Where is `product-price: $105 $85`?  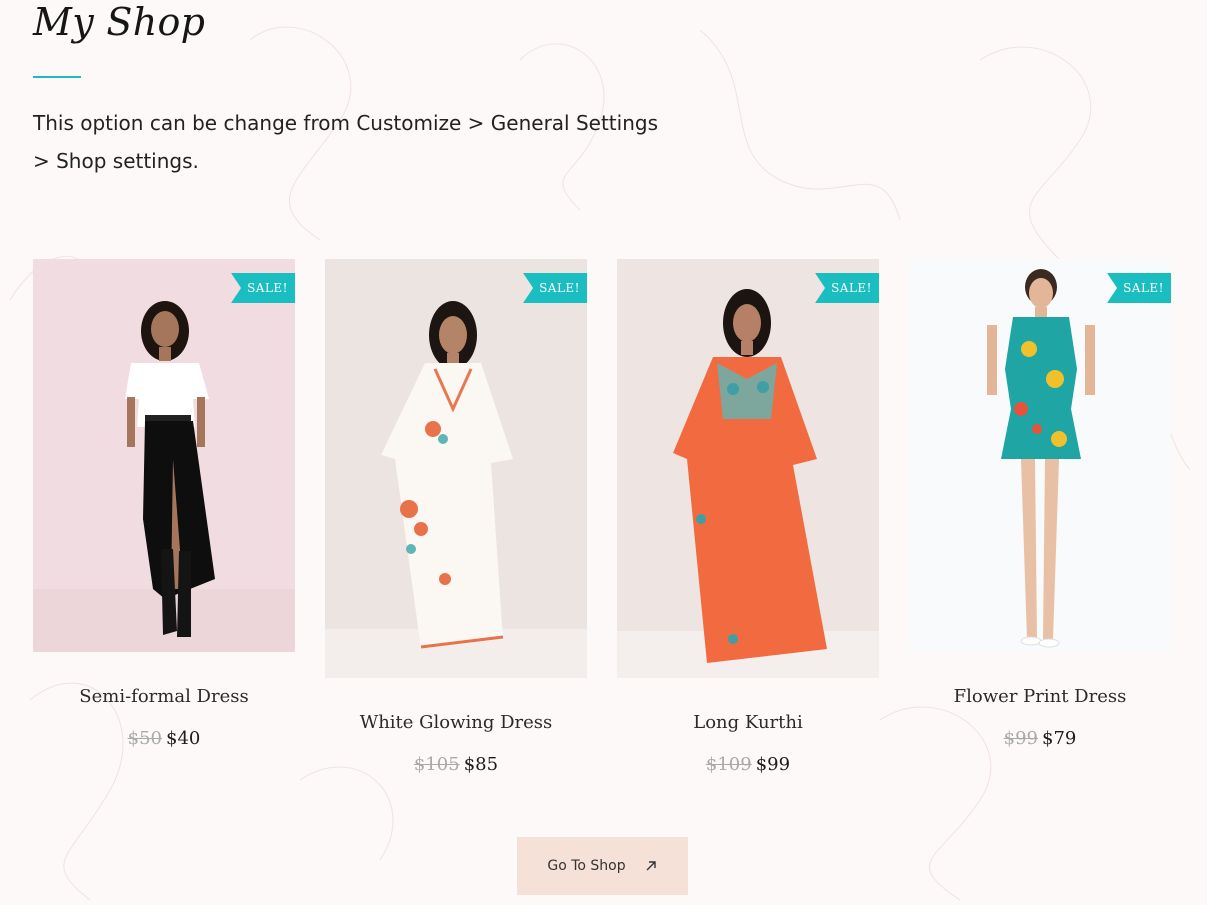 product-price: $105 $85 is located at coordinates (456, 764).